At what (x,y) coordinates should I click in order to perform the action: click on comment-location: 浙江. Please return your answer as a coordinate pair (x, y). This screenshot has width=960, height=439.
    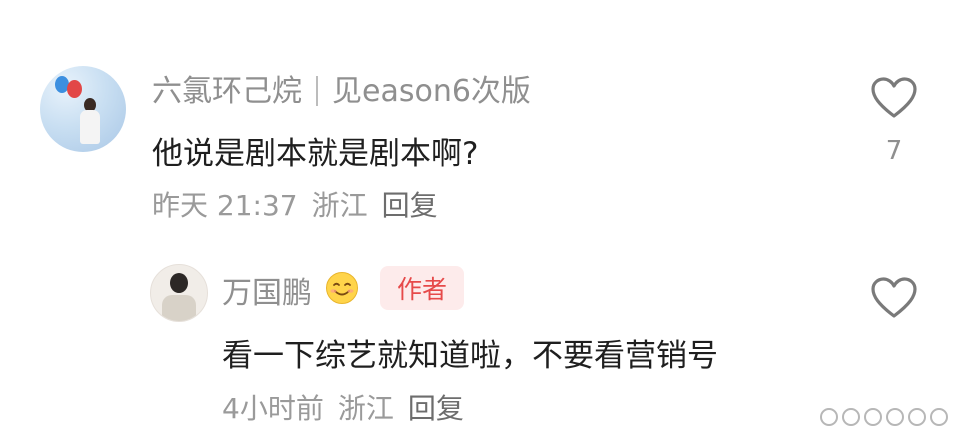
    Looking at the image, I should click on (339, 205).